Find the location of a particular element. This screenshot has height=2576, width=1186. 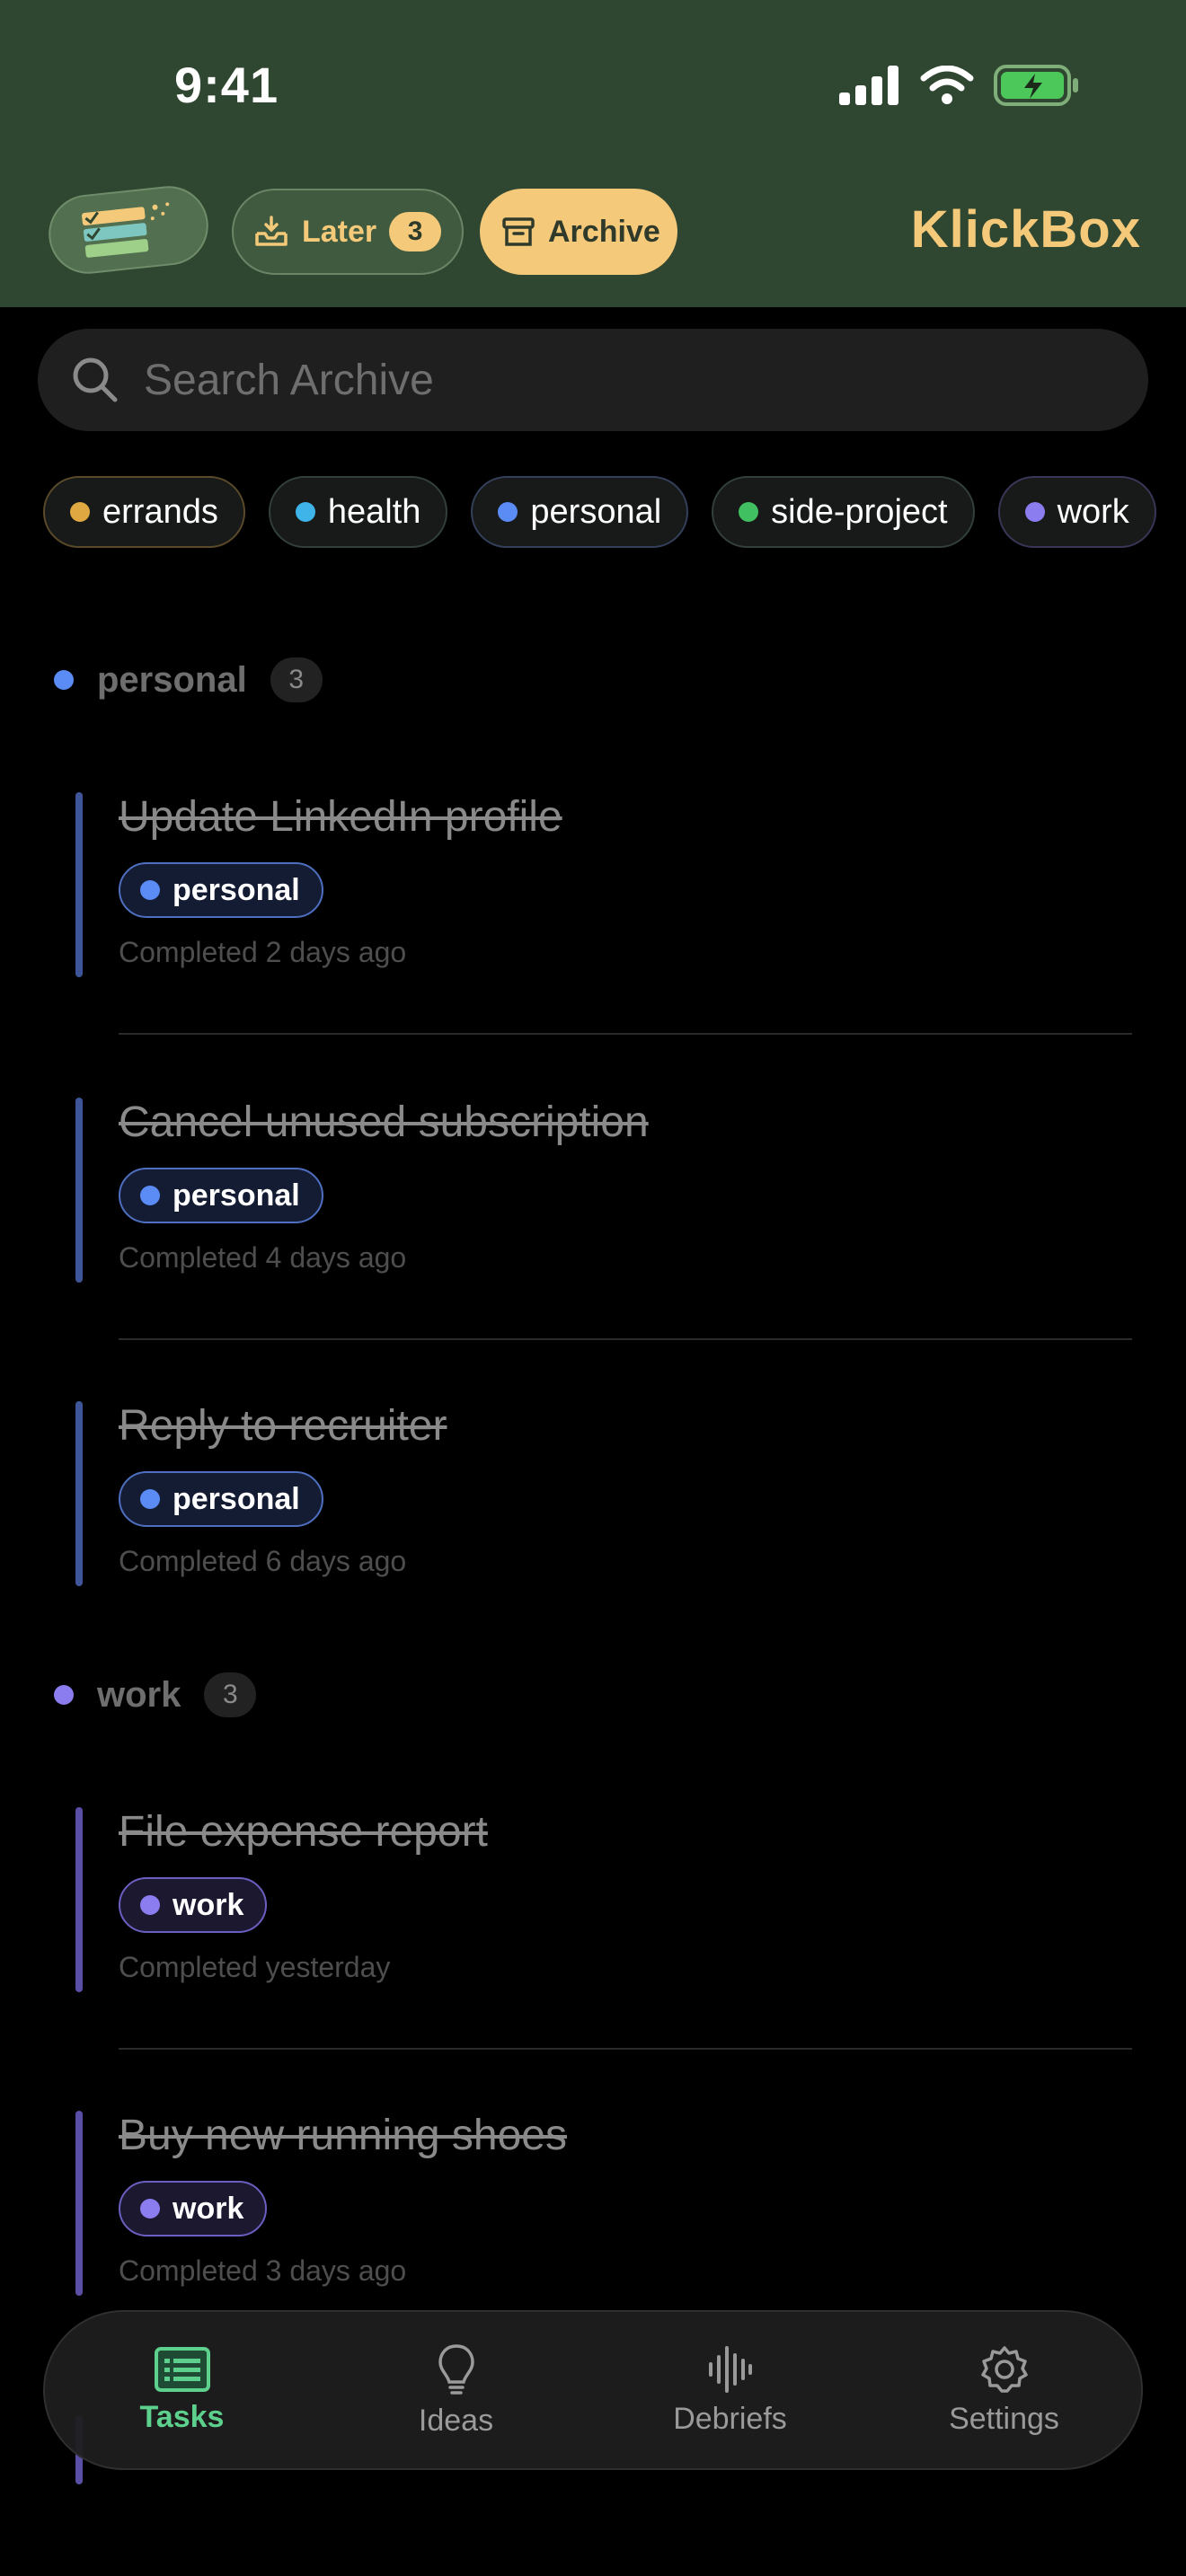

battery-charging-icon is located at coordinates (1036, 85).